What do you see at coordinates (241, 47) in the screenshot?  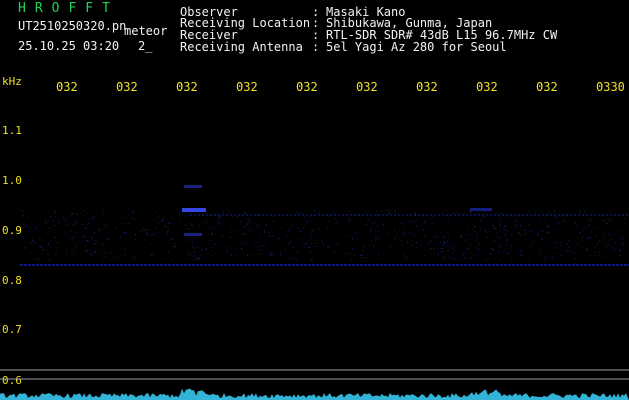 I see `antenna-label: Receiving Antenna` at bounding box center [241, 47].